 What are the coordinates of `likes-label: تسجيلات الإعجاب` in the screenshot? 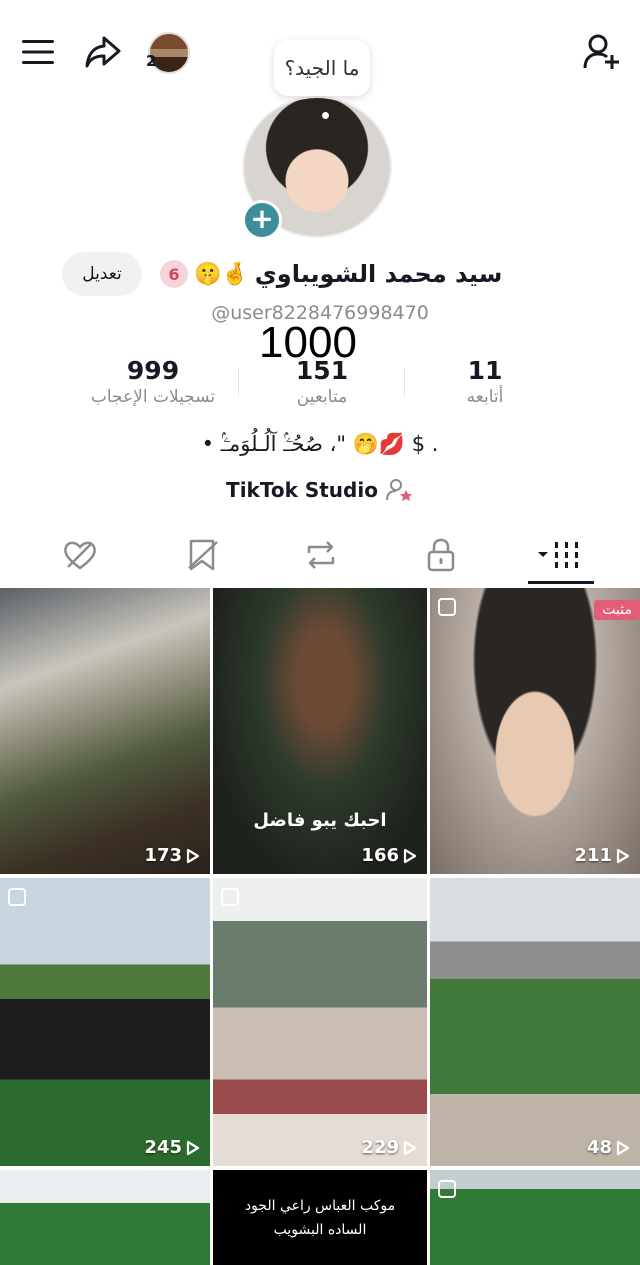 It's located at (153, 397).